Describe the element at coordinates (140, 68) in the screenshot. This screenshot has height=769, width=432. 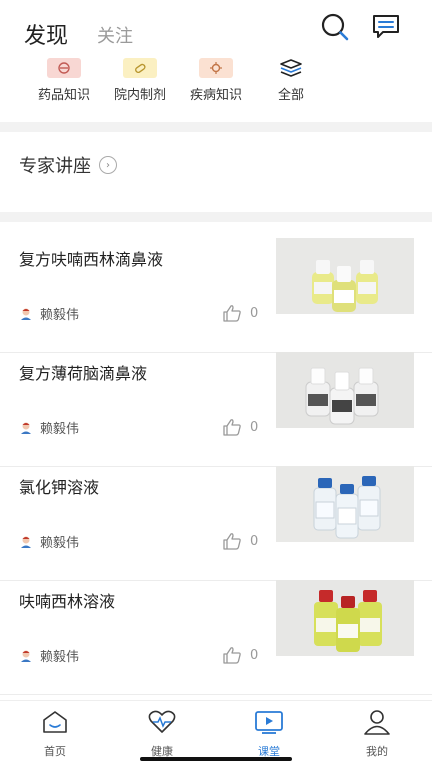
I see `capsule-icon` at that location.